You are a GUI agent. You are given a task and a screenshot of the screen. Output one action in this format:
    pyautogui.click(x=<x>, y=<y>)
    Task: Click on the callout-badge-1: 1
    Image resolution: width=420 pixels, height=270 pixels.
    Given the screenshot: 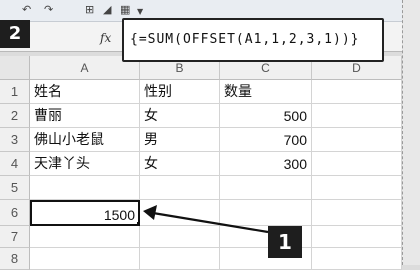 What is the action you would take?
    pyautogui.click(x=285, y=242)
    